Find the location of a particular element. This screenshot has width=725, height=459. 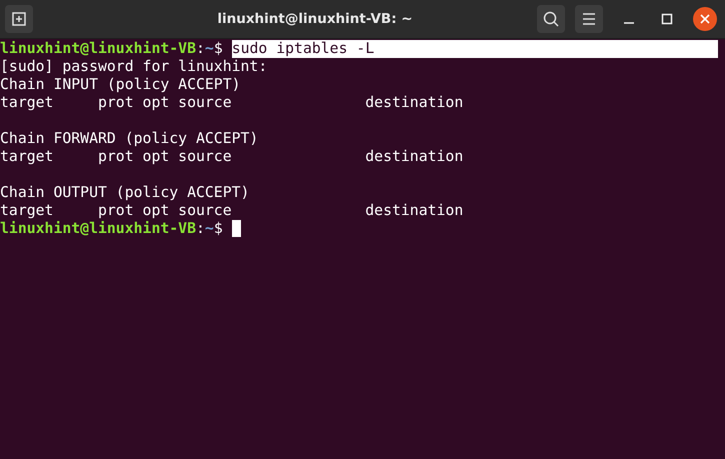

minimize-icon is located at coordinates (629, 23).